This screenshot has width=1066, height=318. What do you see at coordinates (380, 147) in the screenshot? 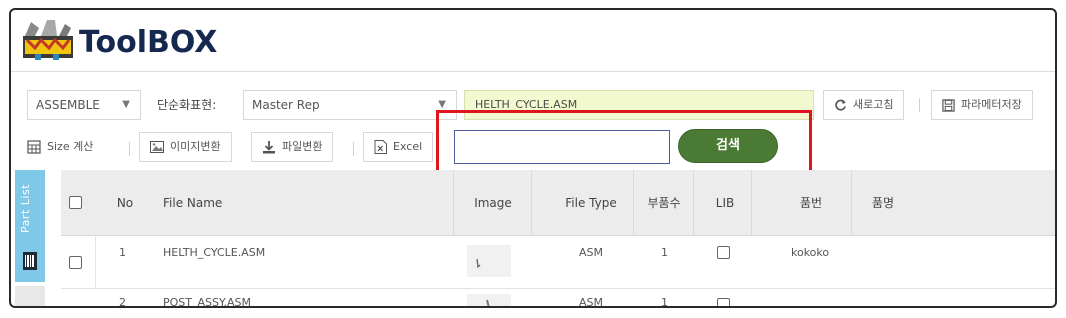
I see `excel-icon` at bounding box center [380, 147].